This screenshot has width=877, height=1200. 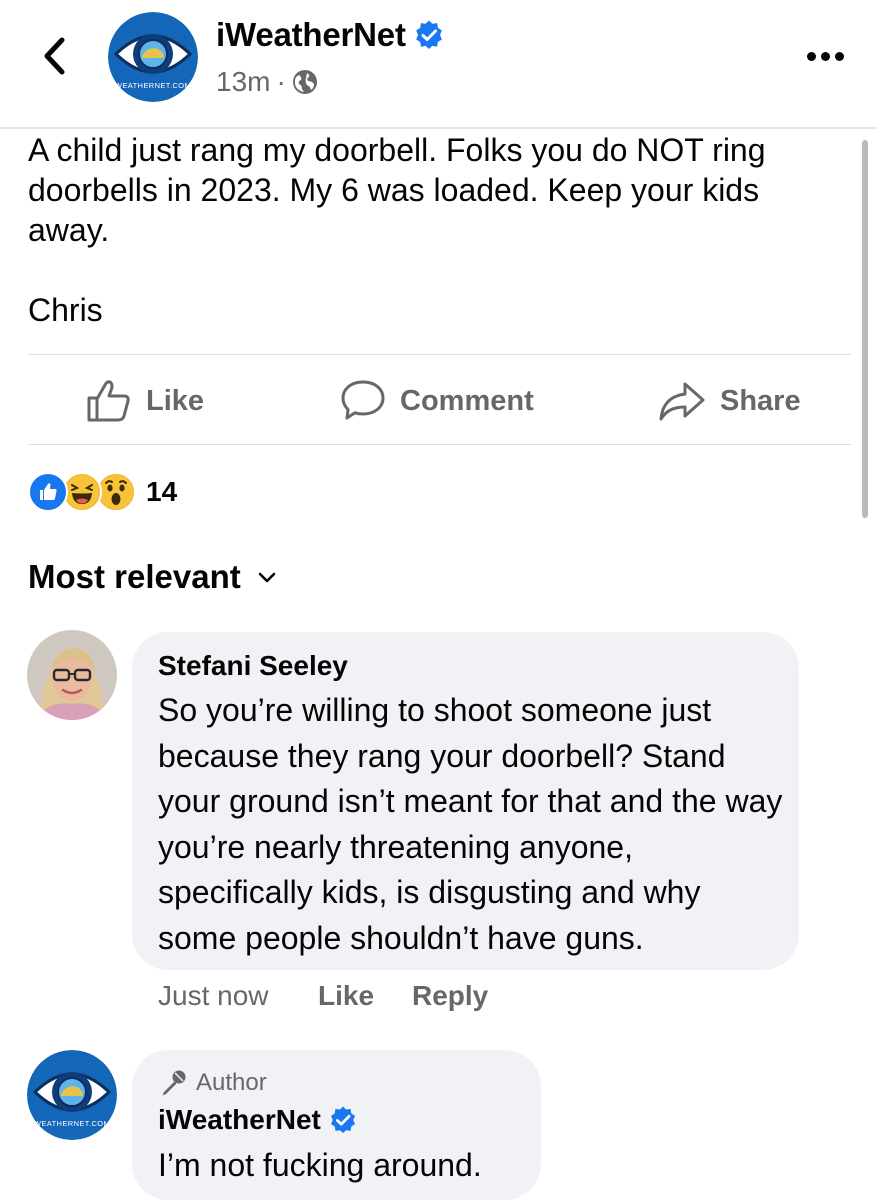 I want to click on microphone-icon, so click(x=174, y=1083).